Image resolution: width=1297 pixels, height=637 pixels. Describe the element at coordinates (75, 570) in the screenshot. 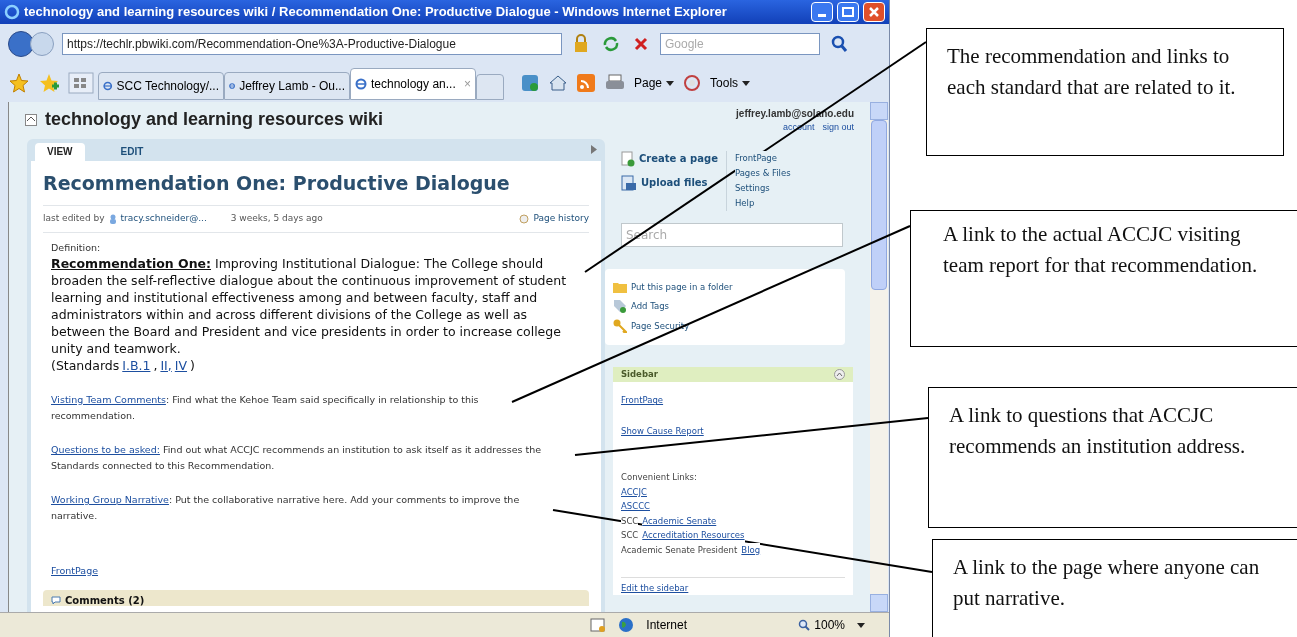

I see `frontpage-link: FrontPage` at that location.